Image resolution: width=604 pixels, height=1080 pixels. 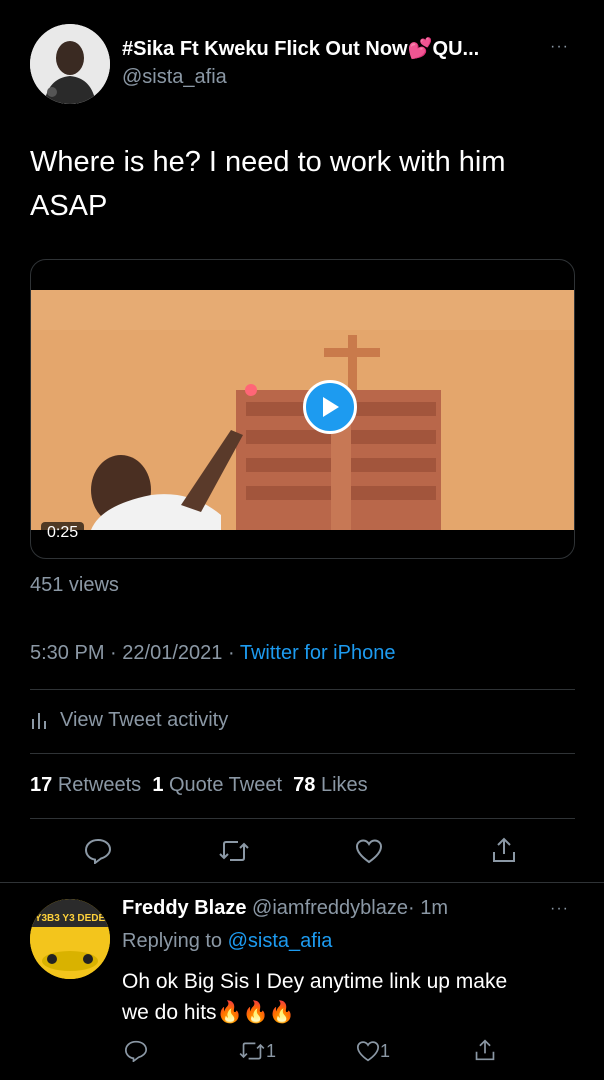 I want to click on retweet-icon, so click(x=234, y=851).